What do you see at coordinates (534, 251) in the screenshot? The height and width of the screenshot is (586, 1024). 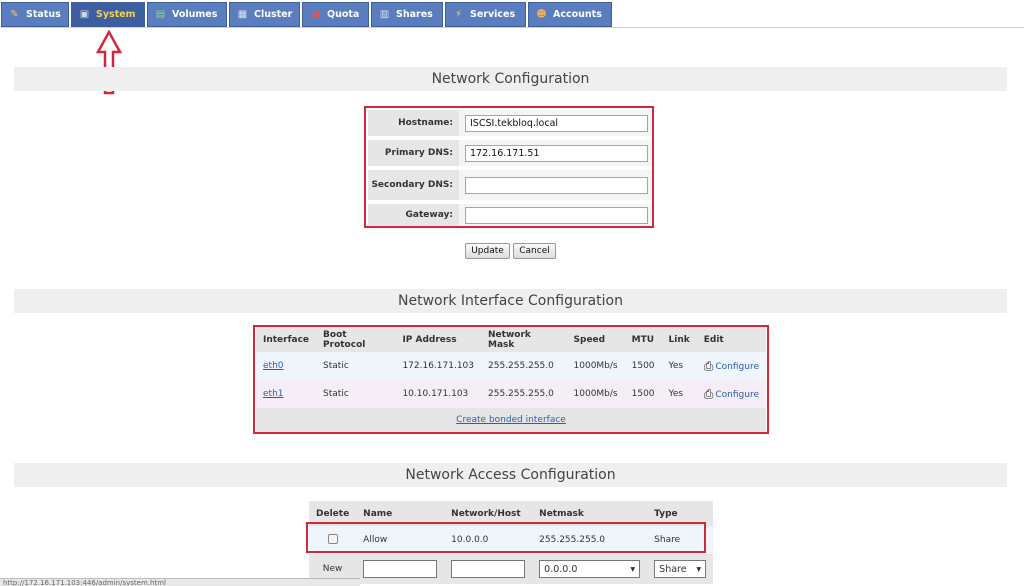 I see `cancel-button: Cancel` at bounding box center [534, 251].